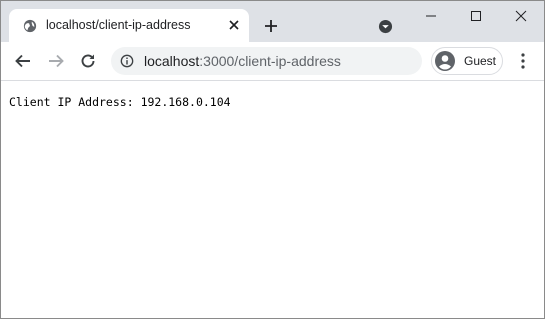  I want to click on back-arrow-icon, so click(23, 61).